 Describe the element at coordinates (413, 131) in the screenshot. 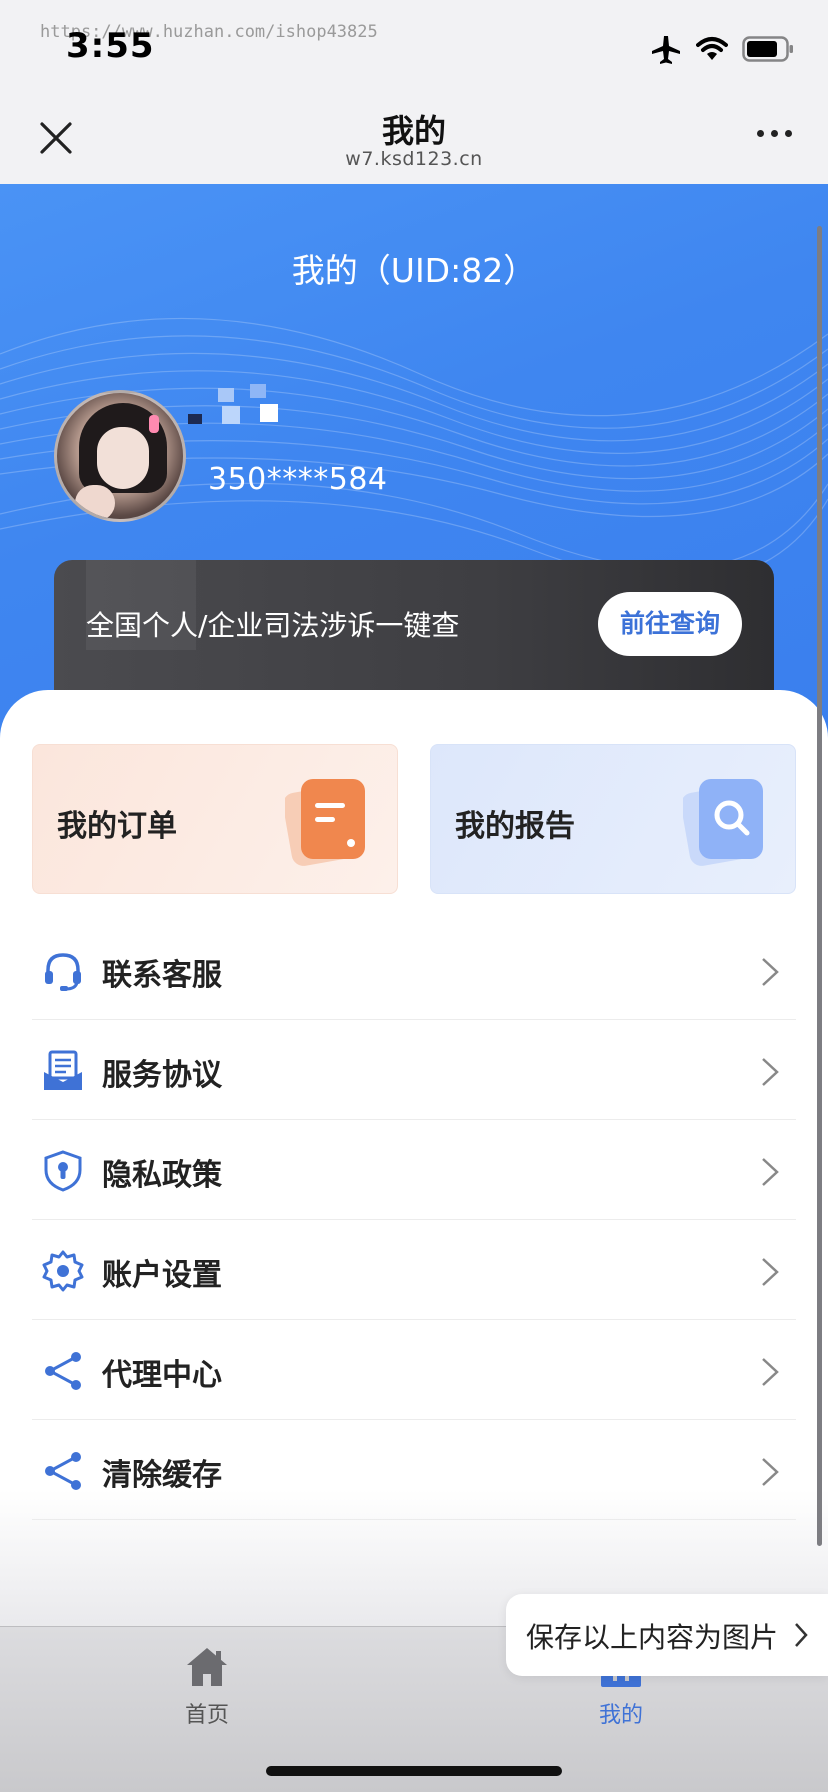

I see `nav-title: 我的` at that location.